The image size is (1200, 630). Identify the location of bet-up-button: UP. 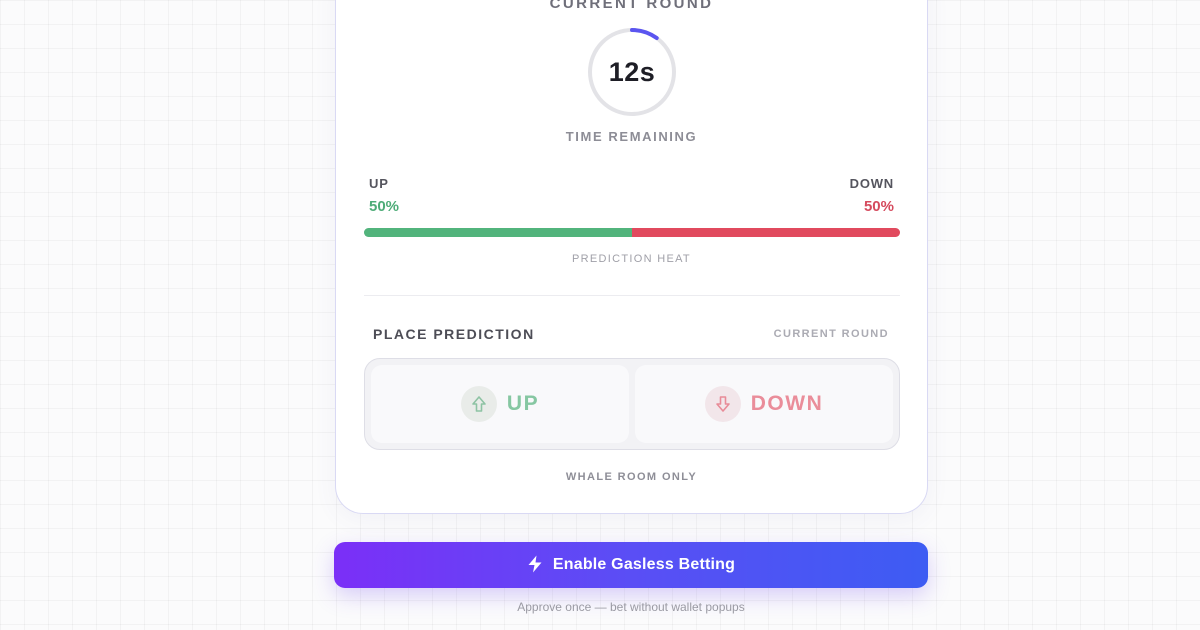
(500, 404).